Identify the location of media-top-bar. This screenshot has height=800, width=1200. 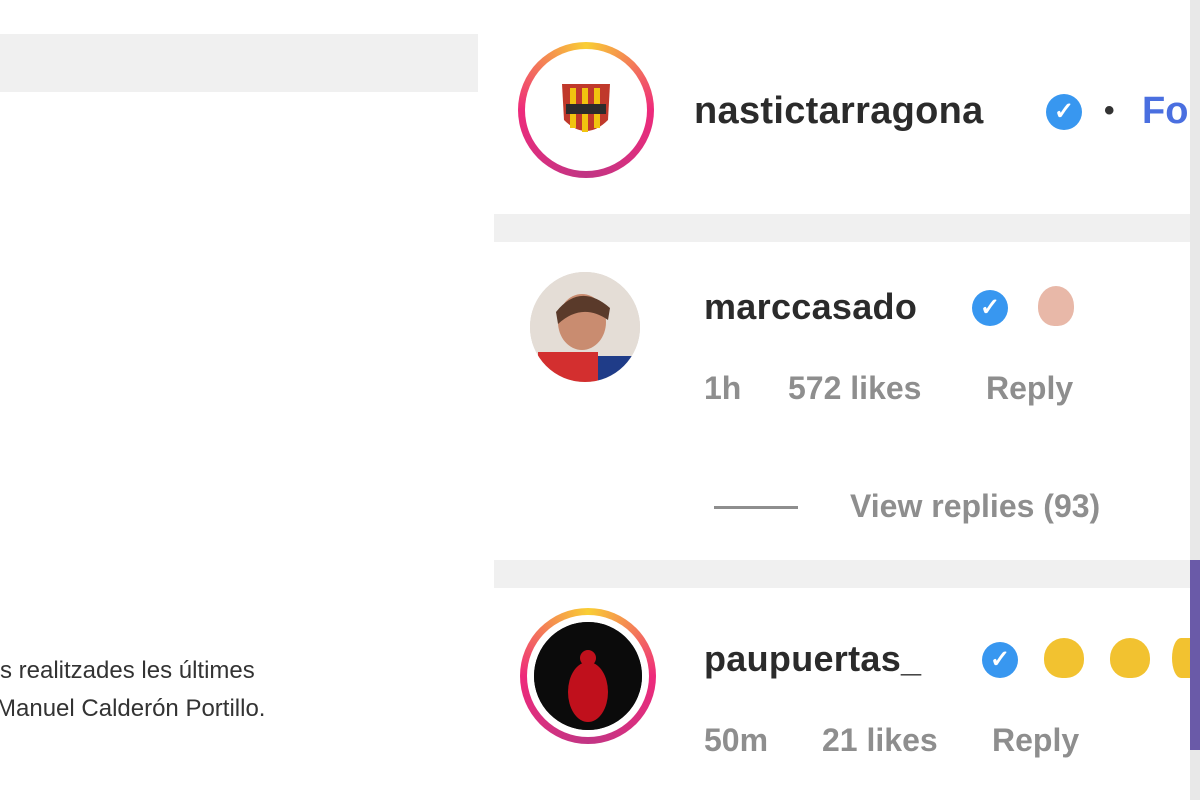
(239, 63).